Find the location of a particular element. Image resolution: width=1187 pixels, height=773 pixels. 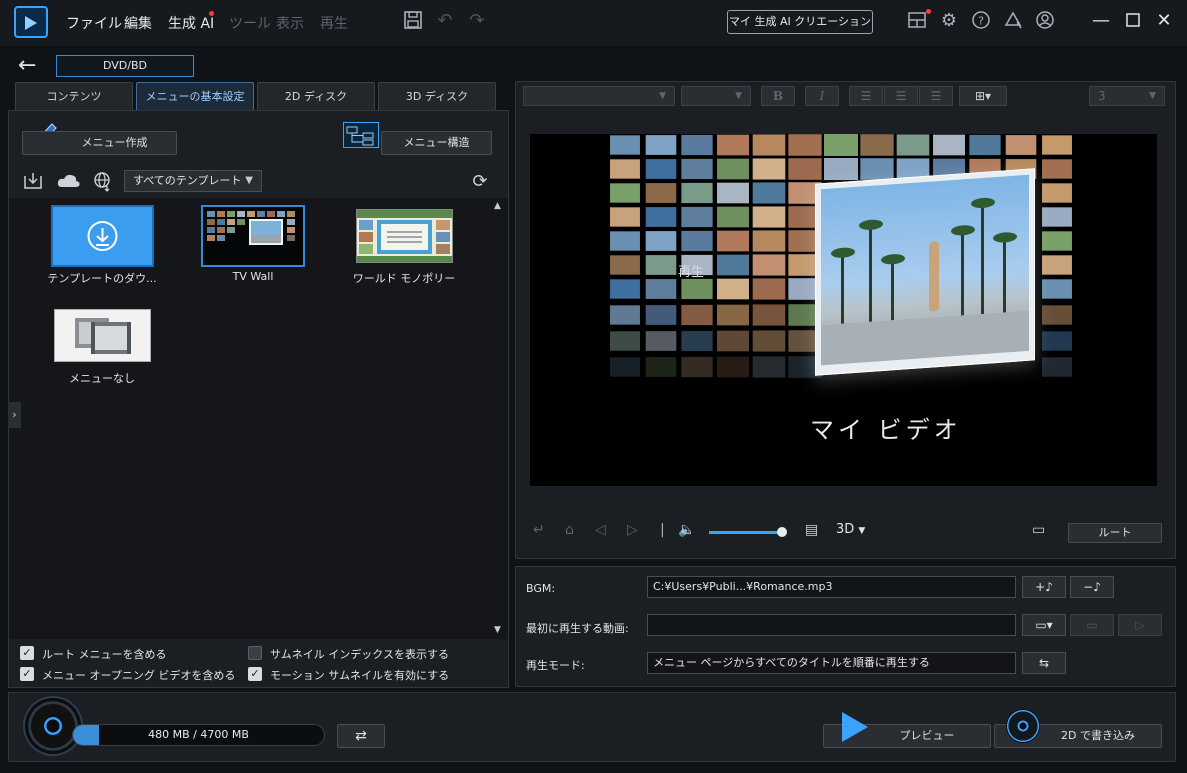

align-right-icon: ☰ is located at coordinates (936, 96).